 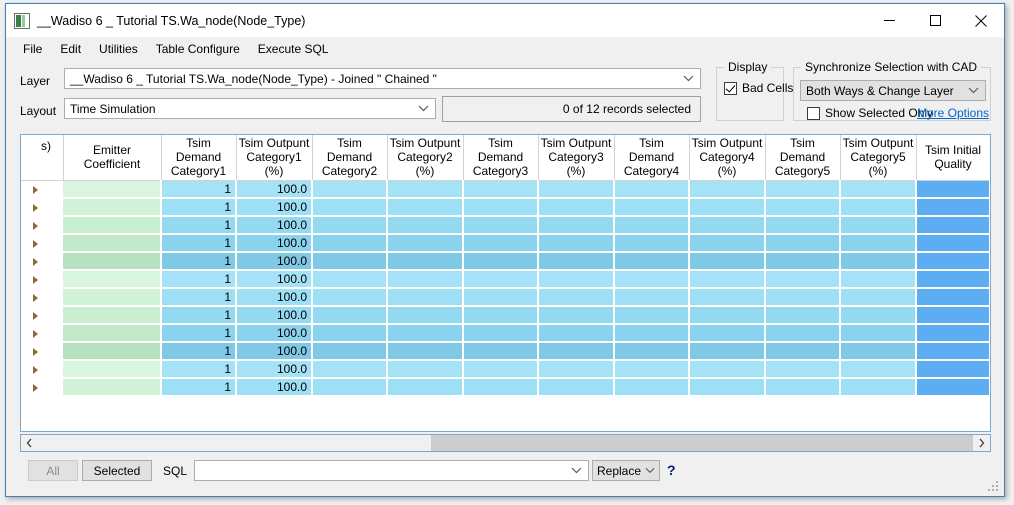 What do you see at coordinates (52, 158) in the screenshot?
I see `column-header-truncated: s)` at bounding box center [52, 158].